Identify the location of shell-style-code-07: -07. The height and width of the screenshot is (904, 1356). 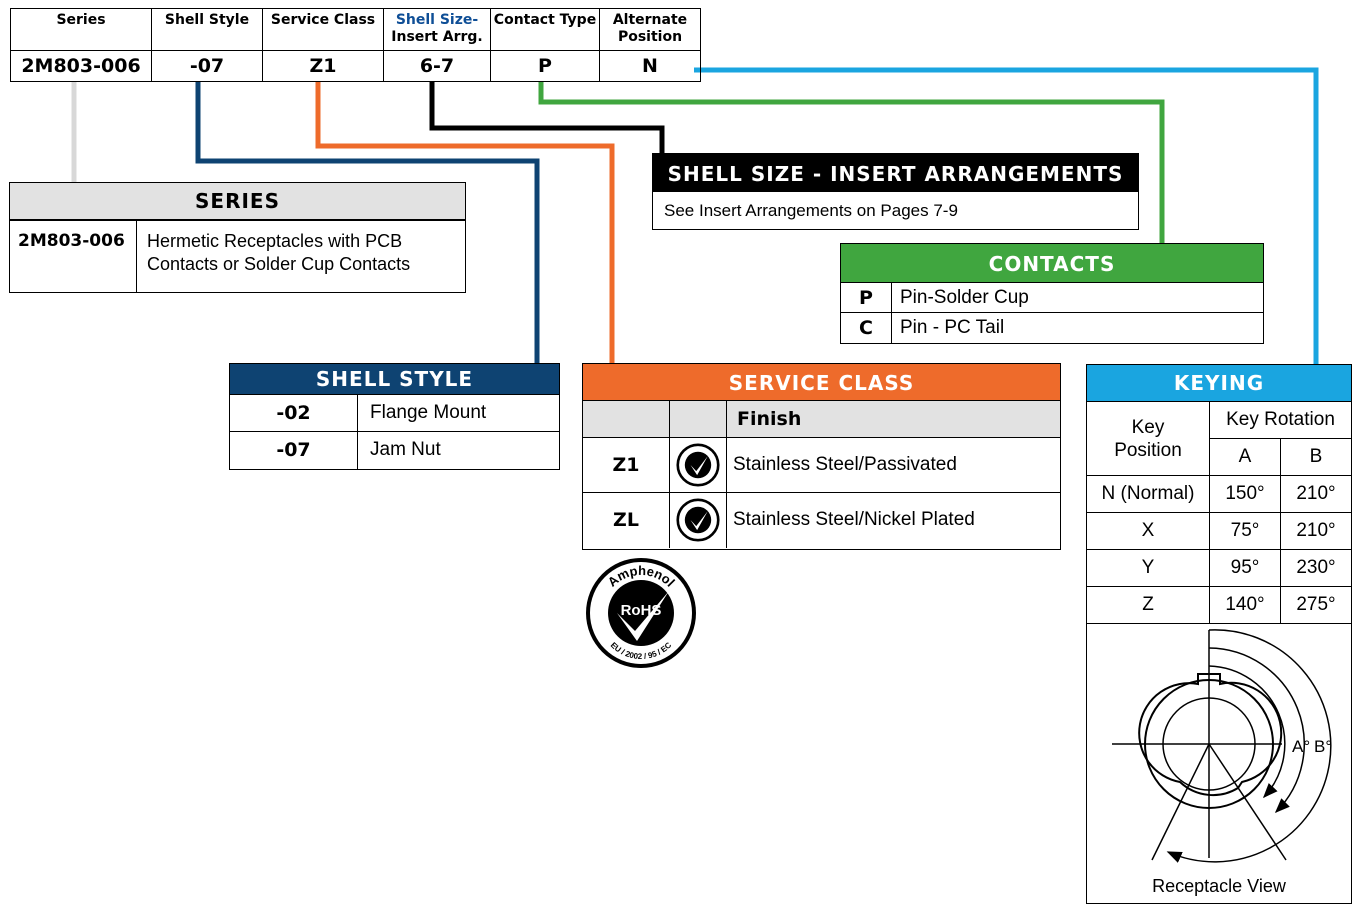
(294, 450).